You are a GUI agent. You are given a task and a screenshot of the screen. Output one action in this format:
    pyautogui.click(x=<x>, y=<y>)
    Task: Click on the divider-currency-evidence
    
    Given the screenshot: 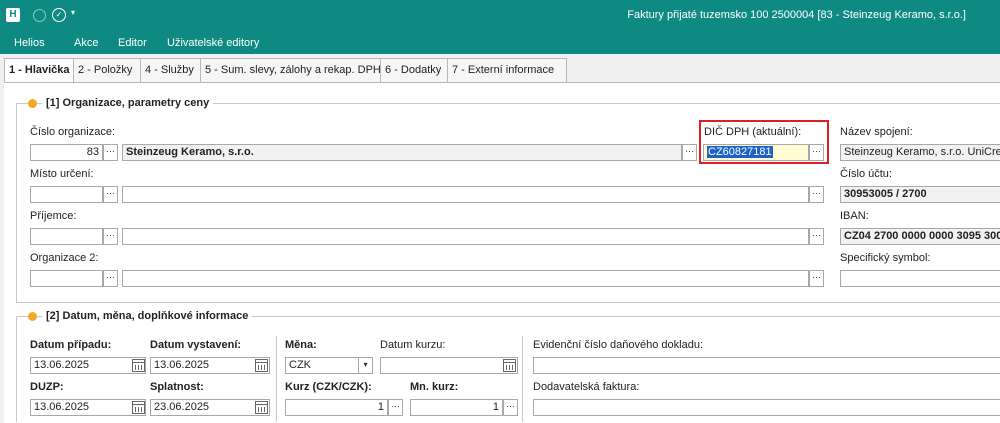 What is the action you would take?
    pyautogui.click(x=522, y=379)
    